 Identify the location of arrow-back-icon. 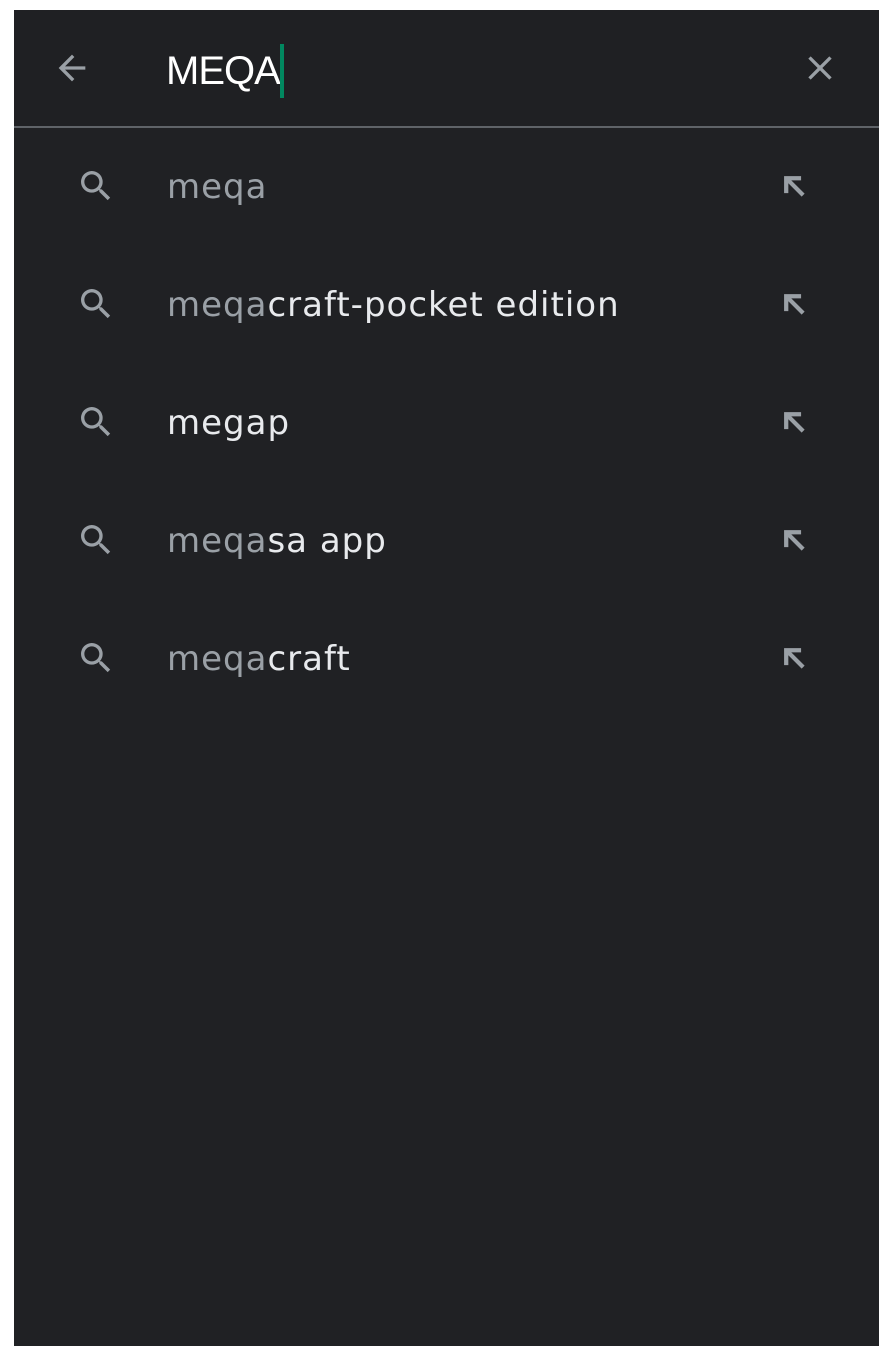
(72, 68).